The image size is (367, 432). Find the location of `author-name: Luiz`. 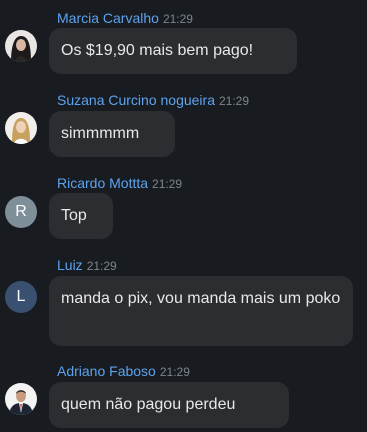

author-name: Luiz is located at coordinates (70, 265).